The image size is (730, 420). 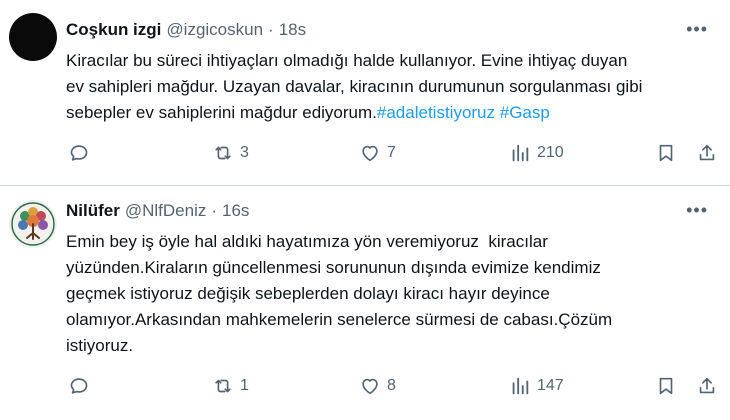 What do you see at coordinates (550, 152) in the screenshot?
I see `views-count: 210` at bounding box center [550, 152].